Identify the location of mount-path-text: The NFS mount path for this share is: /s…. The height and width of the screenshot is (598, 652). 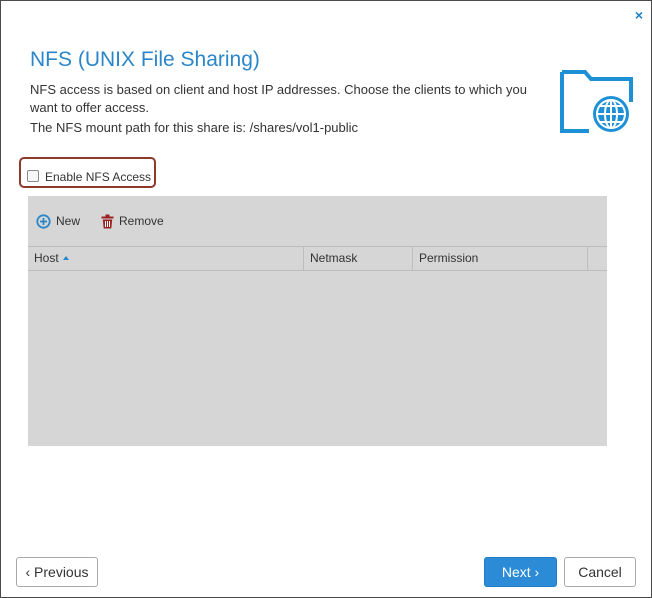
(194, 127).